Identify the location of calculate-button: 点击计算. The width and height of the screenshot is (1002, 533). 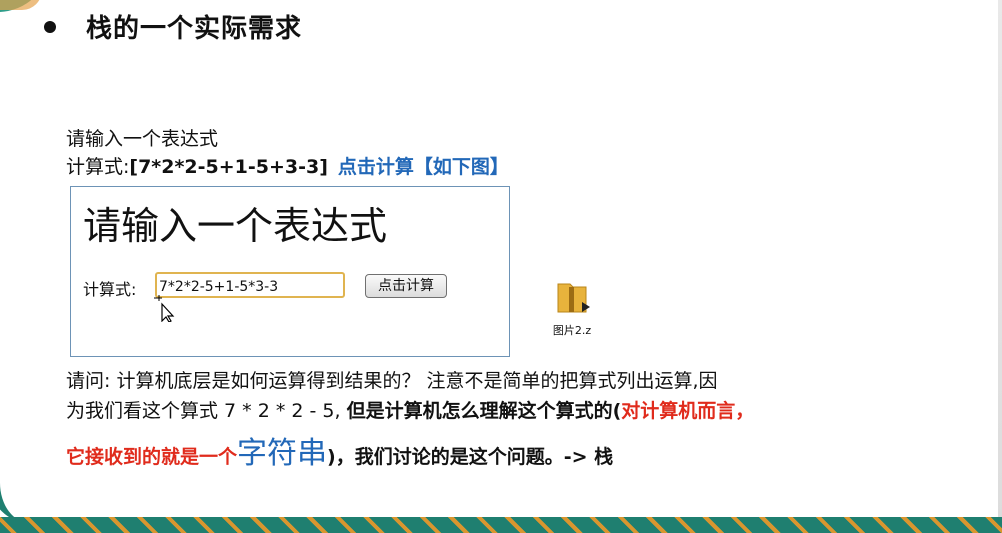
(406, 286).